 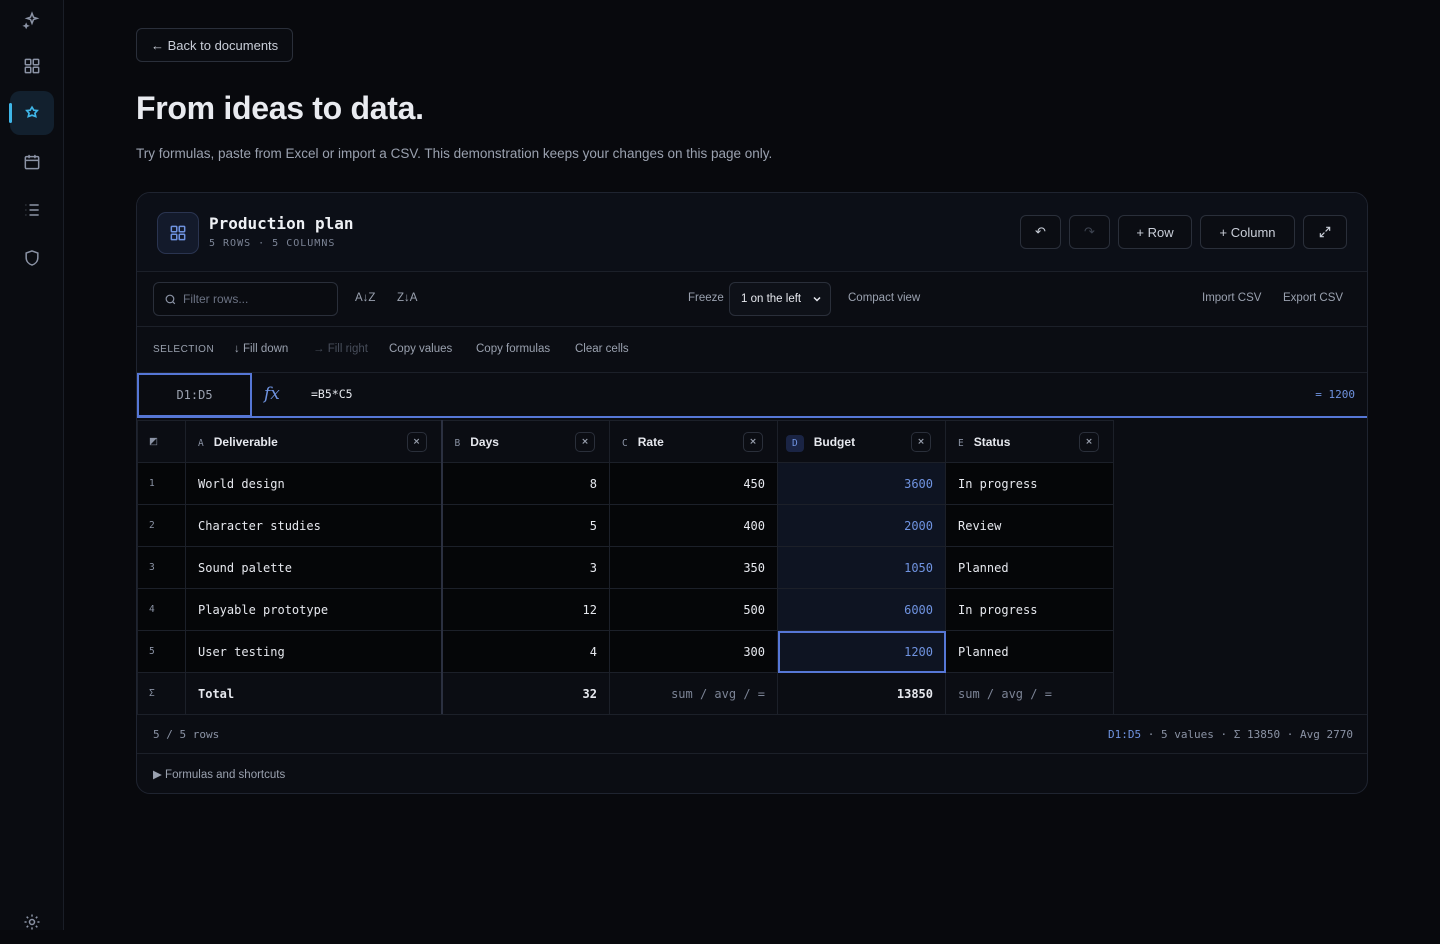 What do you see at coordinates (693, 483) in the screenshot?
I see `cell-rate: 450` at bounding box center [693, 483].